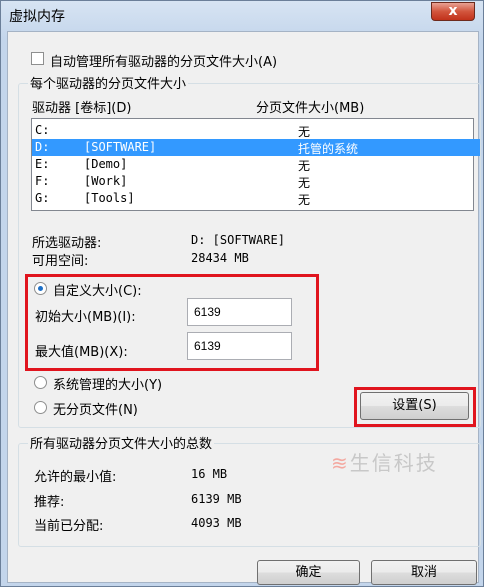  Describe the element at coordinates (340, 463) in the screenshot. I see `watermark-logo-icon: ≋` at that location.